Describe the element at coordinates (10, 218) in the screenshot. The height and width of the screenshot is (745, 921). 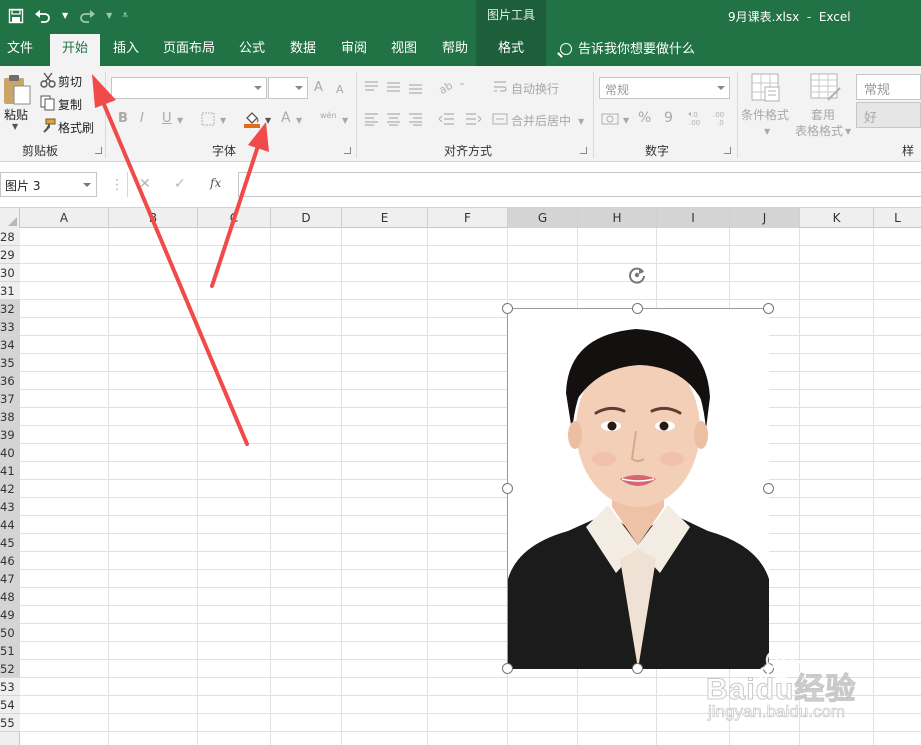
I see `select-all-button` at that location.